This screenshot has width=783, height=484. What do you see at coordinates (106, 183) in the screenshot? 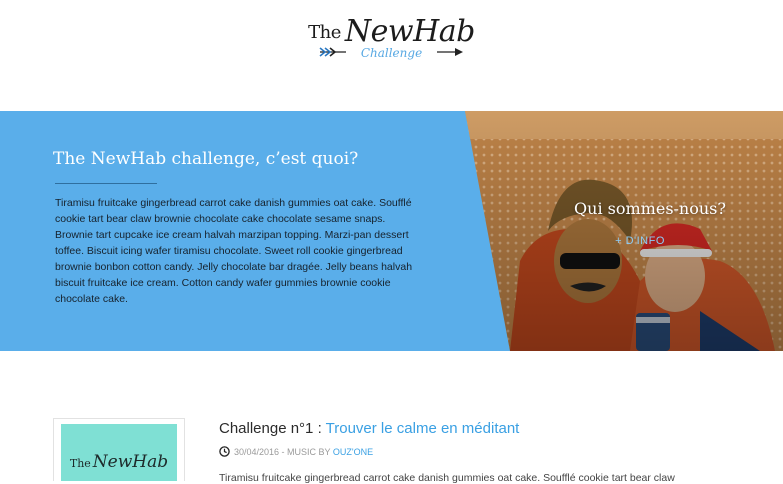
I see `hero-divider` at bounding box center [106, 183].